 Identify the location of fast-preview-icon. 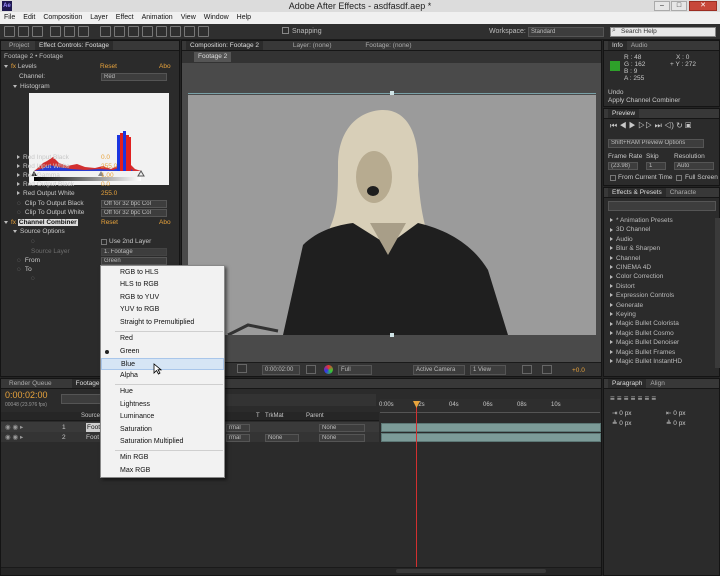
(527, 369).